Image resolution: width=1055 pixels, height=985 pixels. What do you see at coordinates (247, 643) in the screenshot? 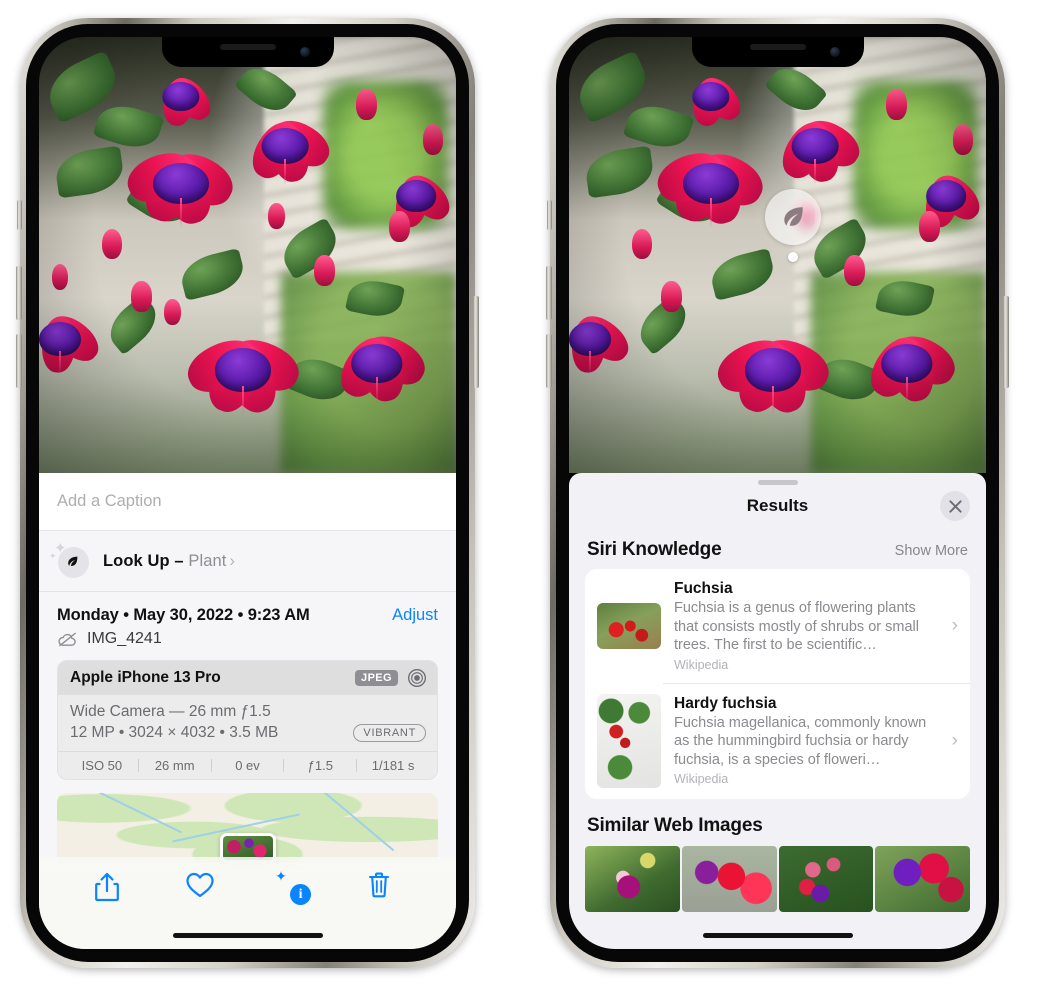
I see `file-row: IMG_4241` at bounding box center [247, 643].